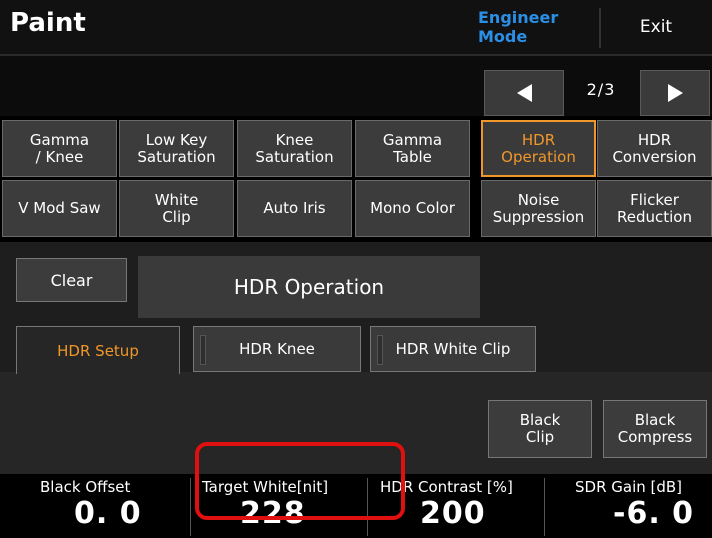  I want to click on header-divider, so click(600, 28).